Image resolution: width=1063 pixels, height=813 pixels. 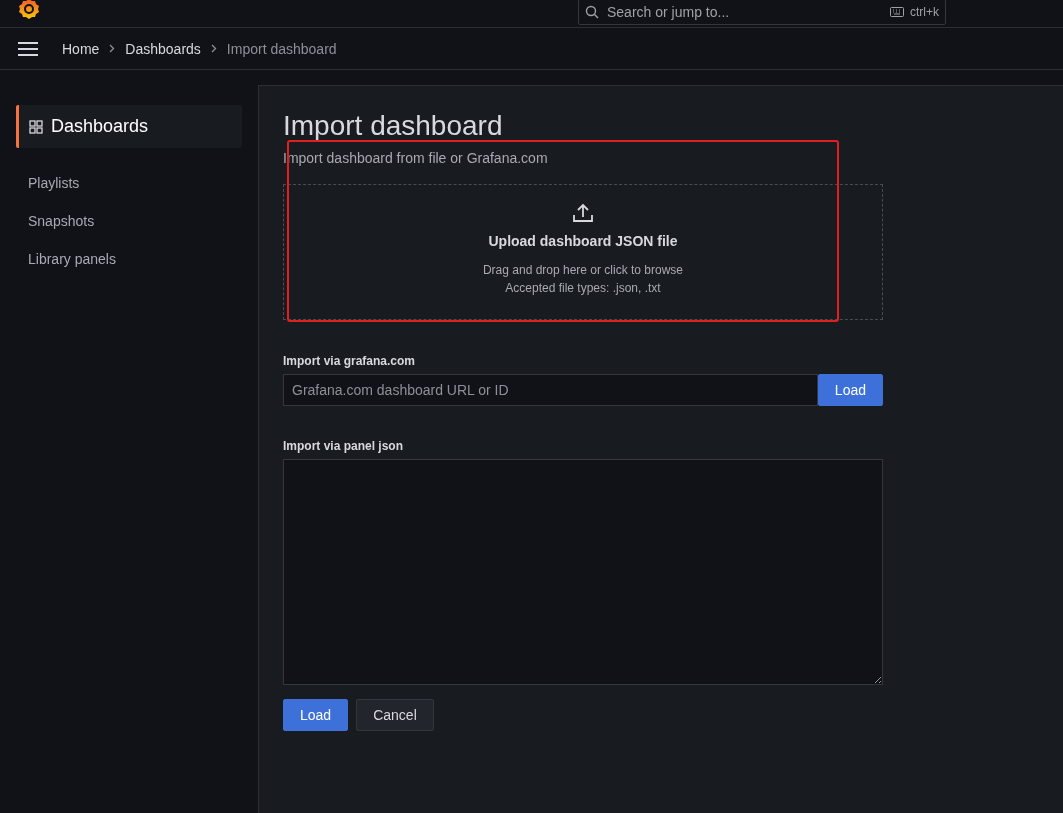 What do you see at coordinates (129, 259) in the screenshot?
I see `sidebar-item: Library panels` at bounding box center [129, 259].